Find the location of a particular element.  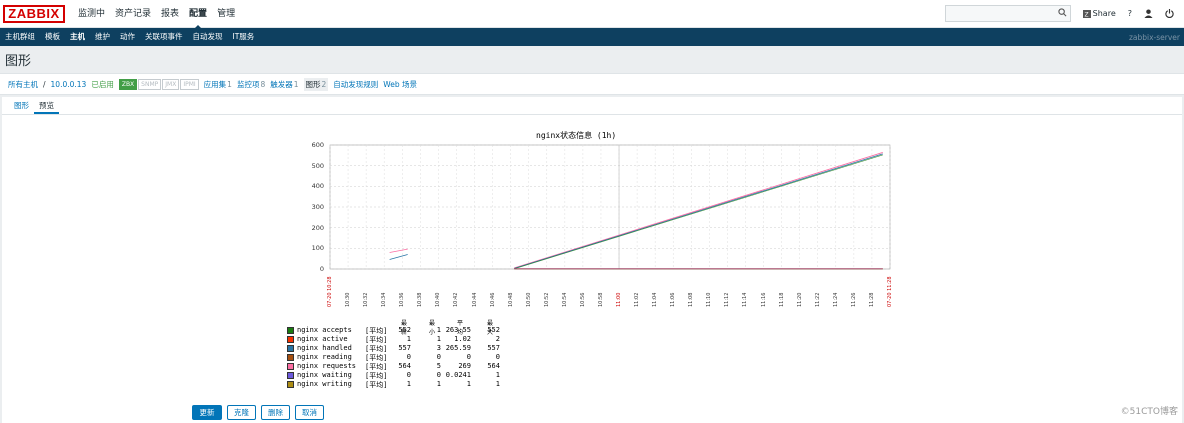

x-tick-label: 11:24 is located at coordinates (835, 299).